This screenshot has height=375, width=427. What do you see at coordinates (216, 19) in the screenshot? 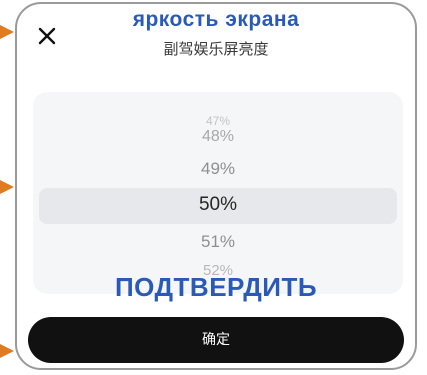
I see `dialog-title-translation: яркость экрана` at bounding box center [216, 19].